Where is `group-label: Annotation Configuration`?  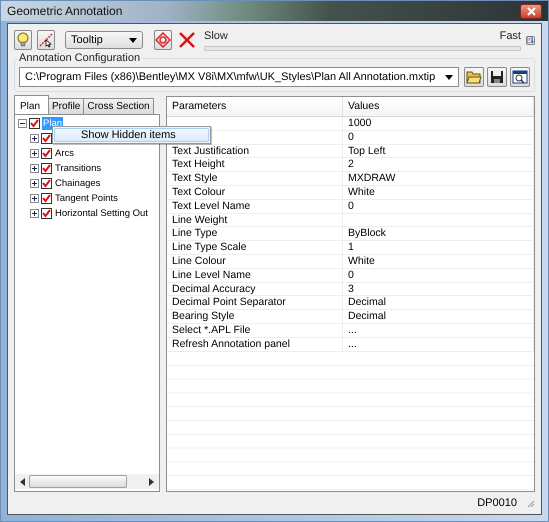
group-label: Annotation Configuration is located at coordinates (79, 58).